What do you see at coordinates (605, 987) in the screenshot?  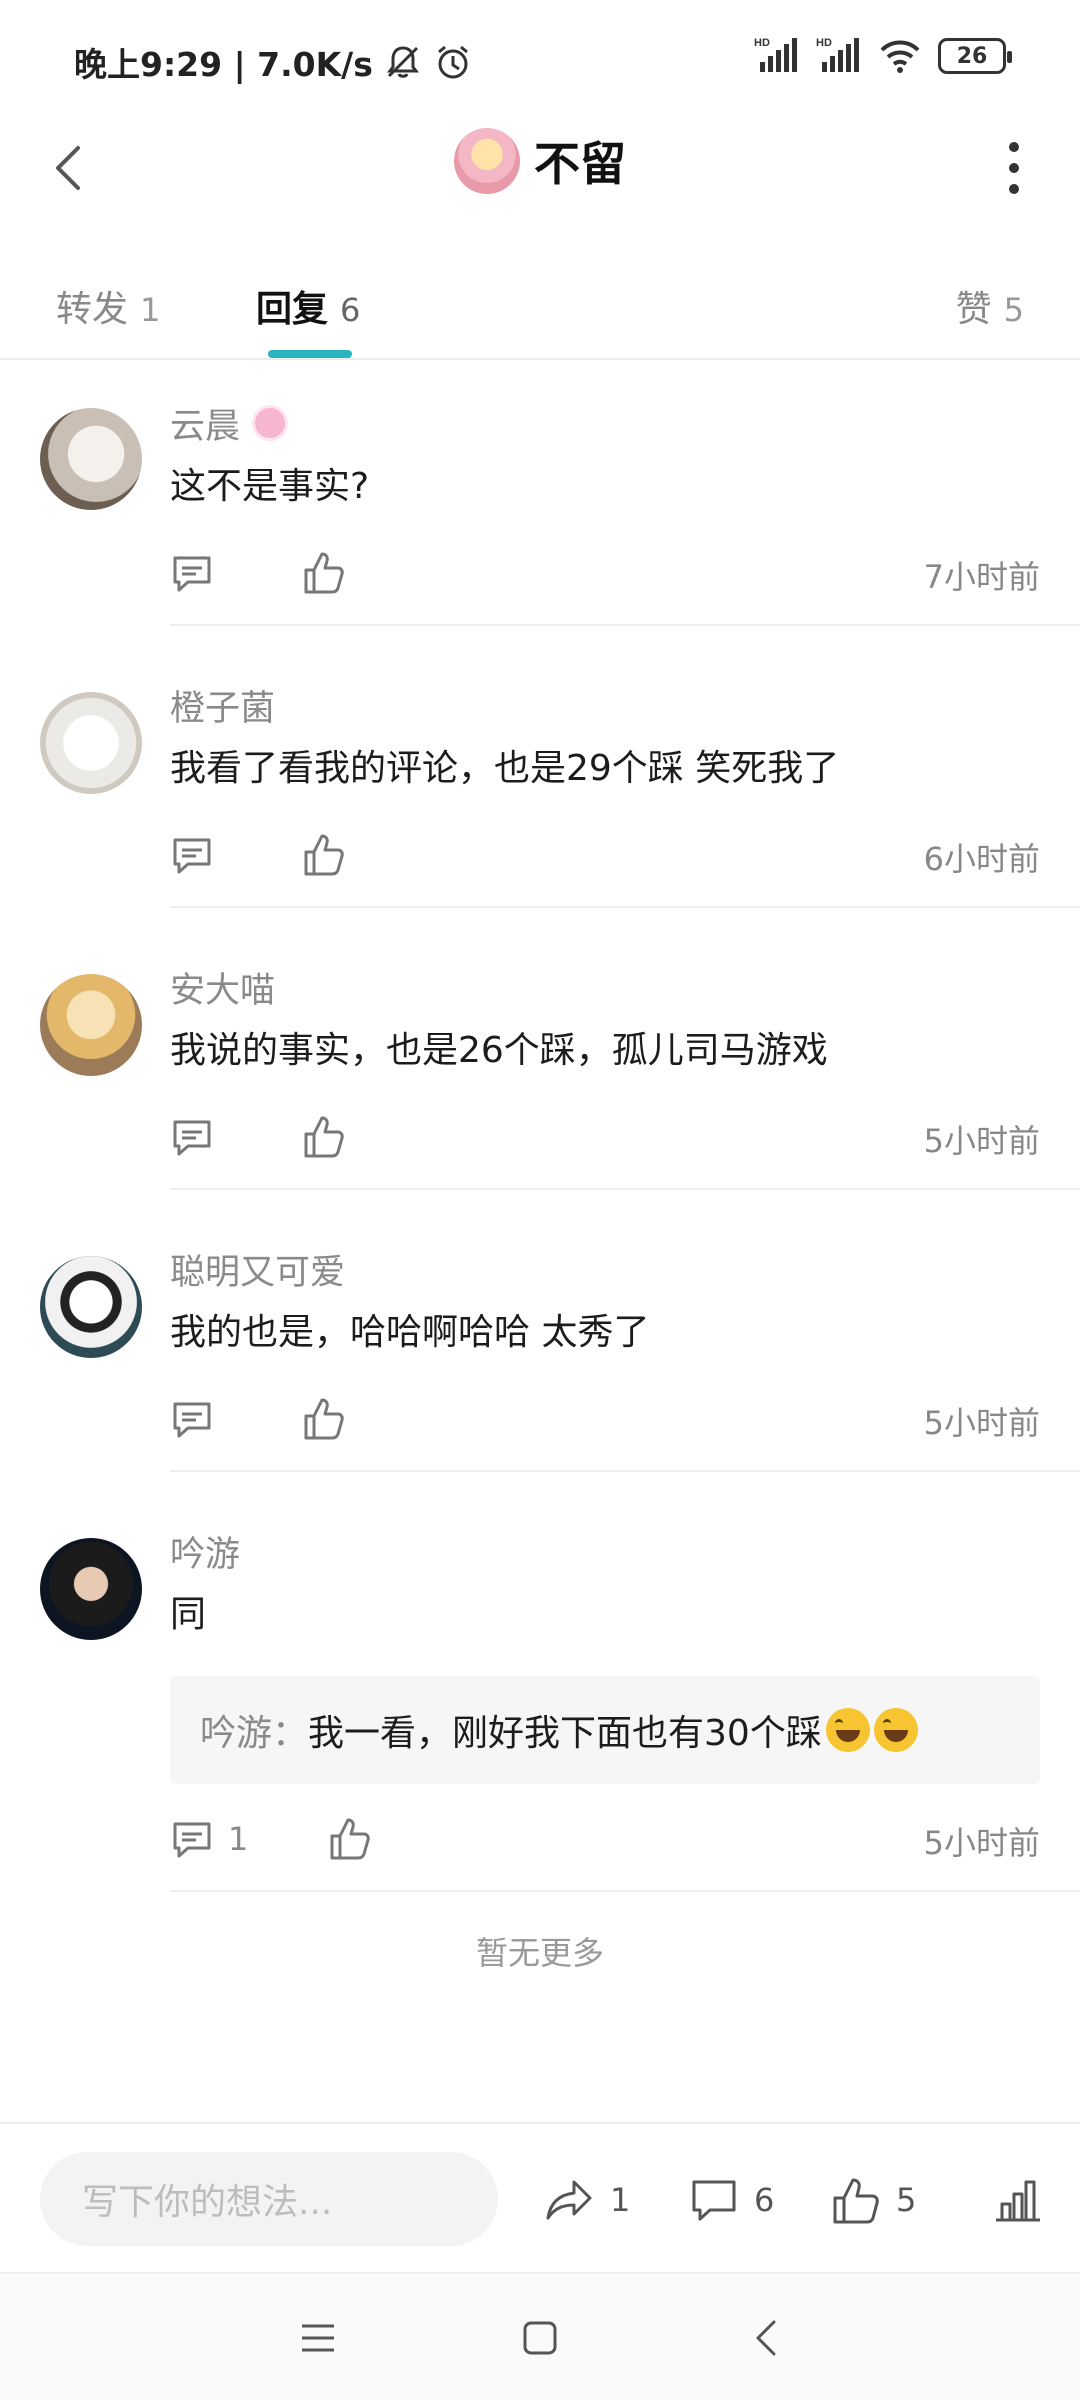 I see `comment-author: 安大喵` at bounding box center [605, 987].